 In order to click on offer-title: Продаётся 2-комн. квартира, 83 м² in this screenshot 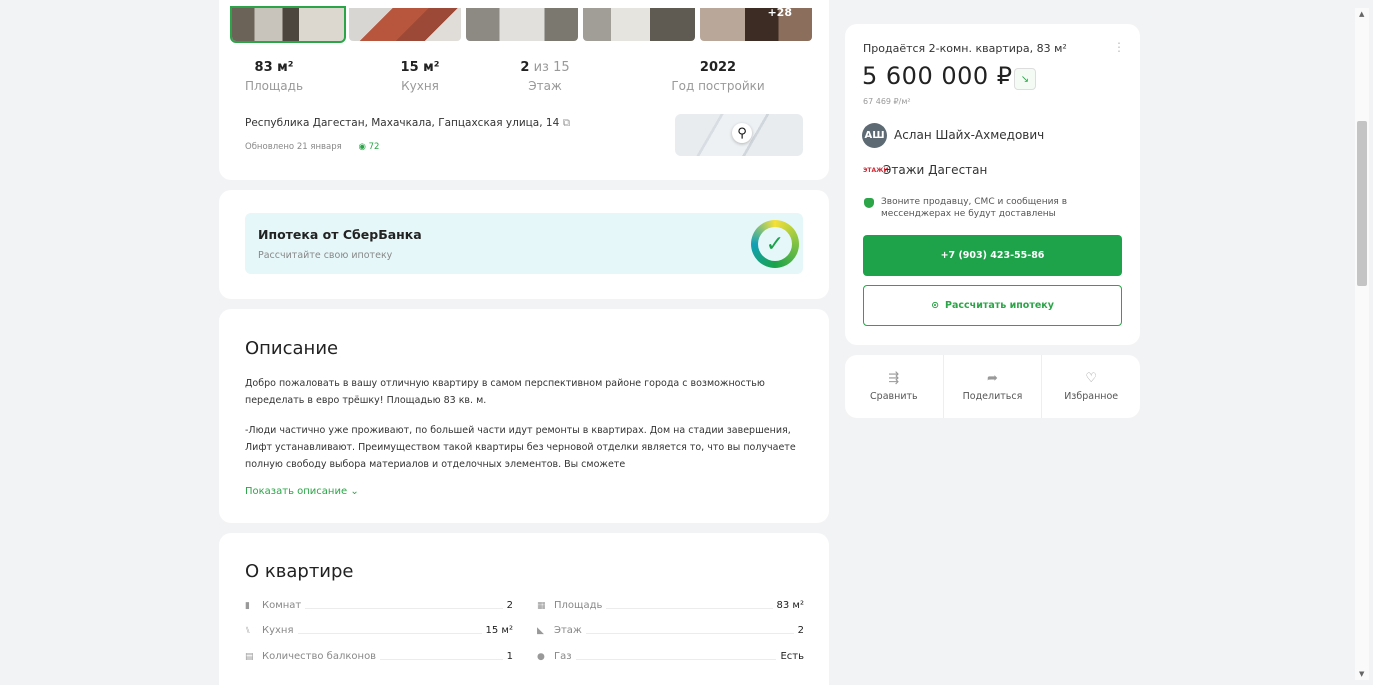, I will do `click(965, 48)`.